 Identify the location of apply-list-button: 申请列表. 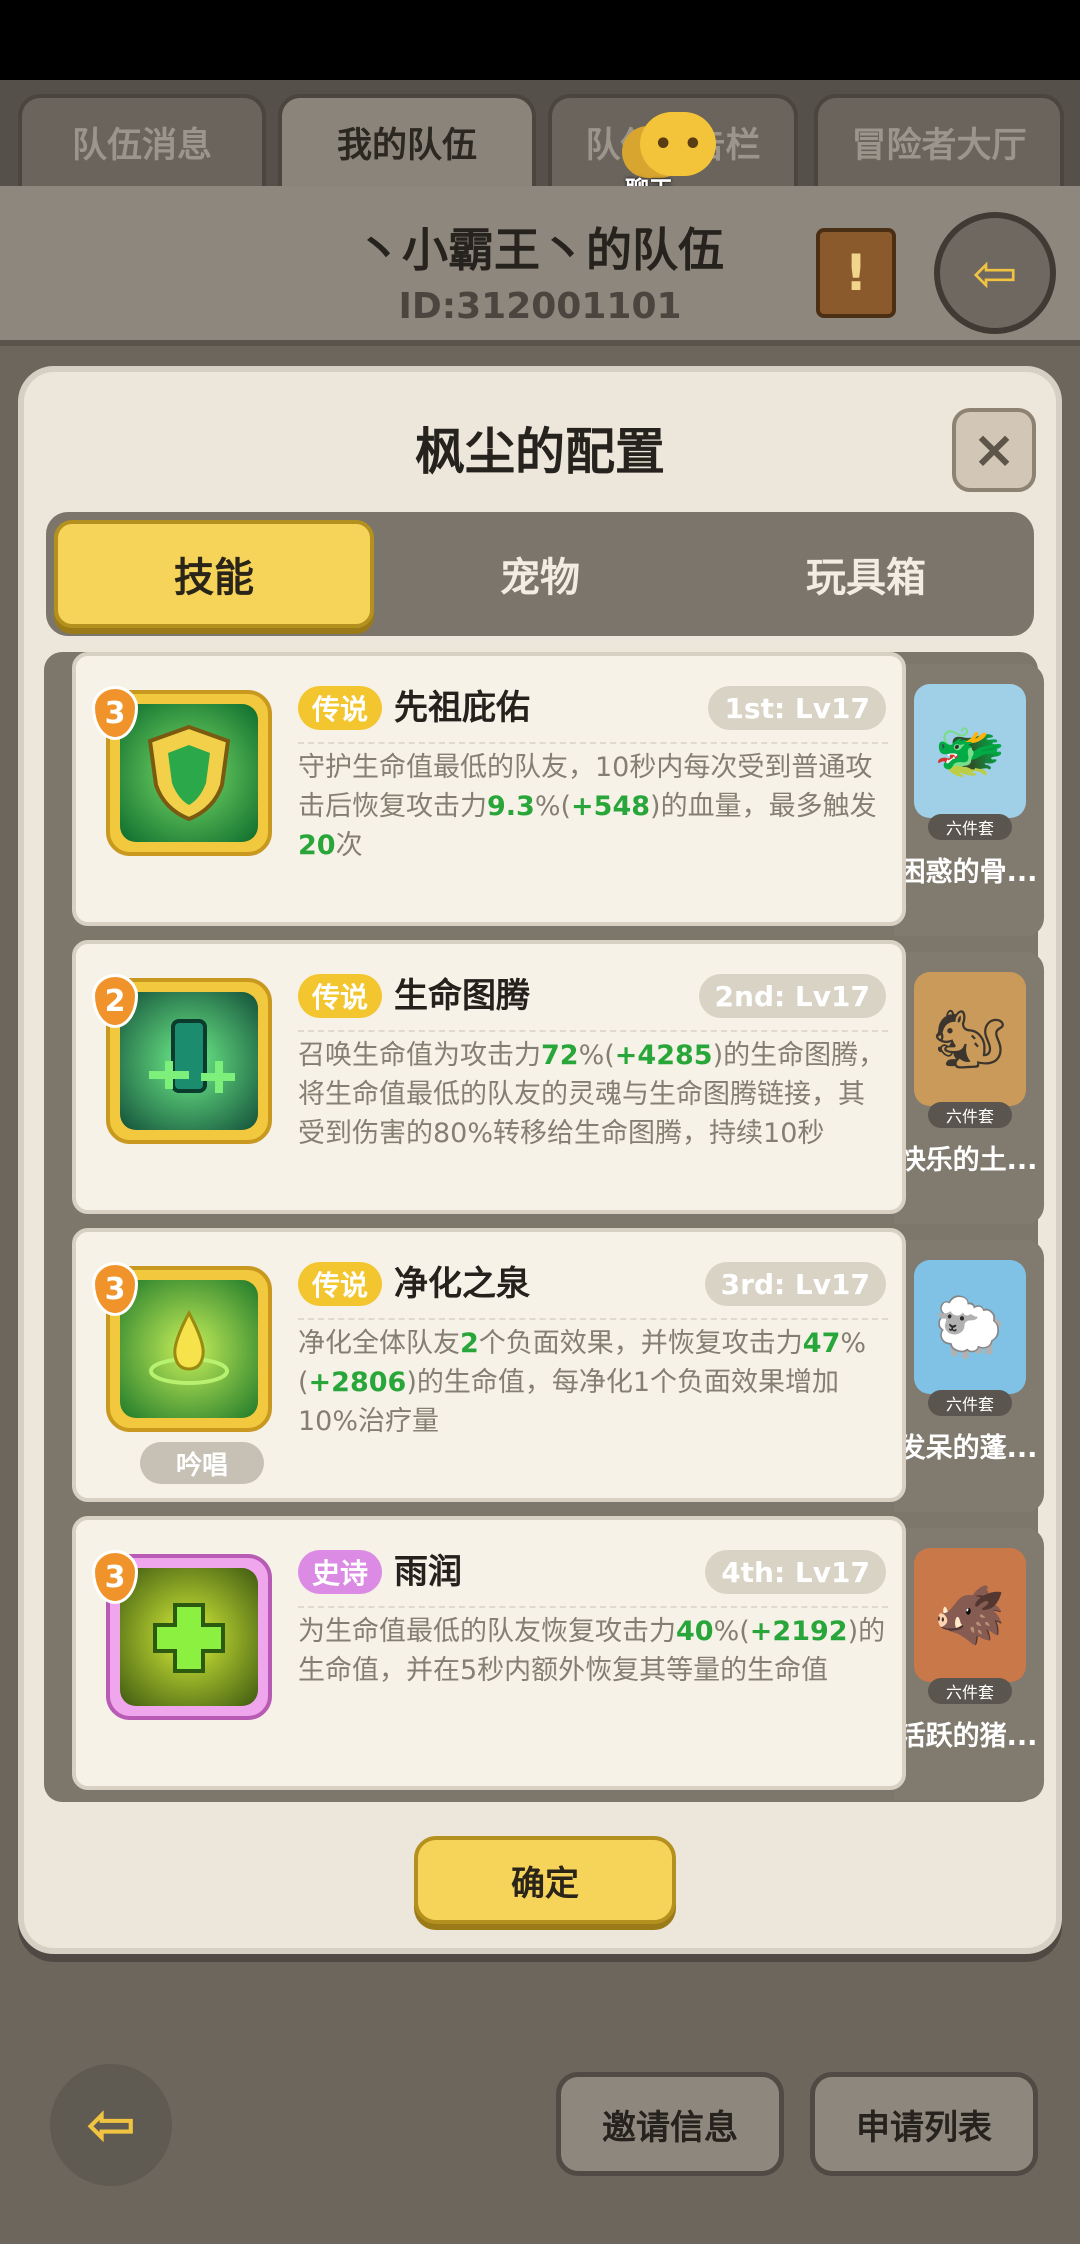
(924, 2124).